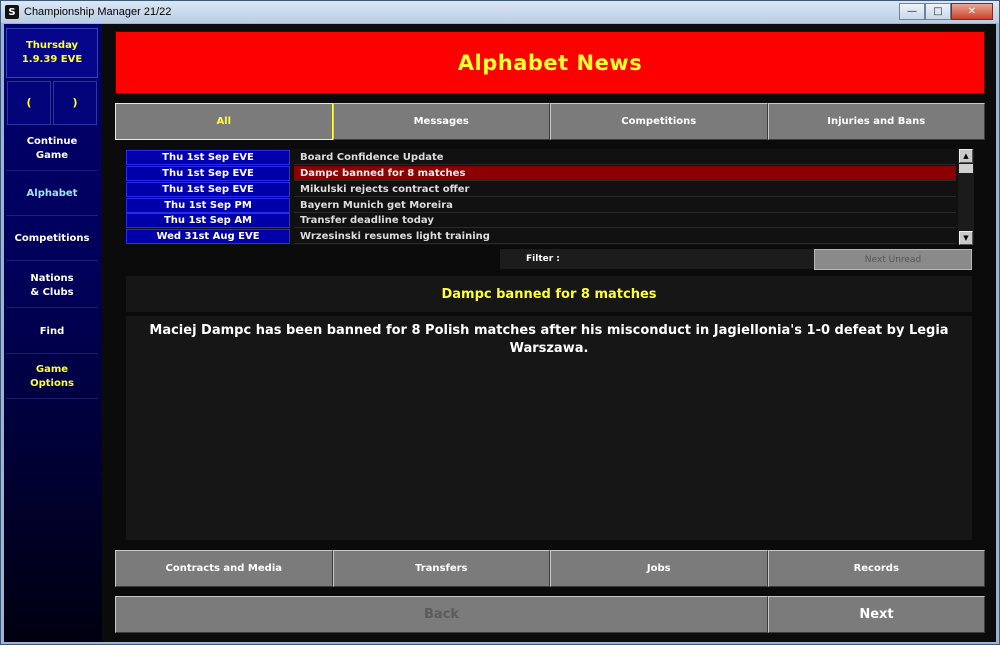 The image size is (1000, 645). Describe the element at coordinates (29, 102) in the screenshot. I see `previous-arrow-button: (` at that location.